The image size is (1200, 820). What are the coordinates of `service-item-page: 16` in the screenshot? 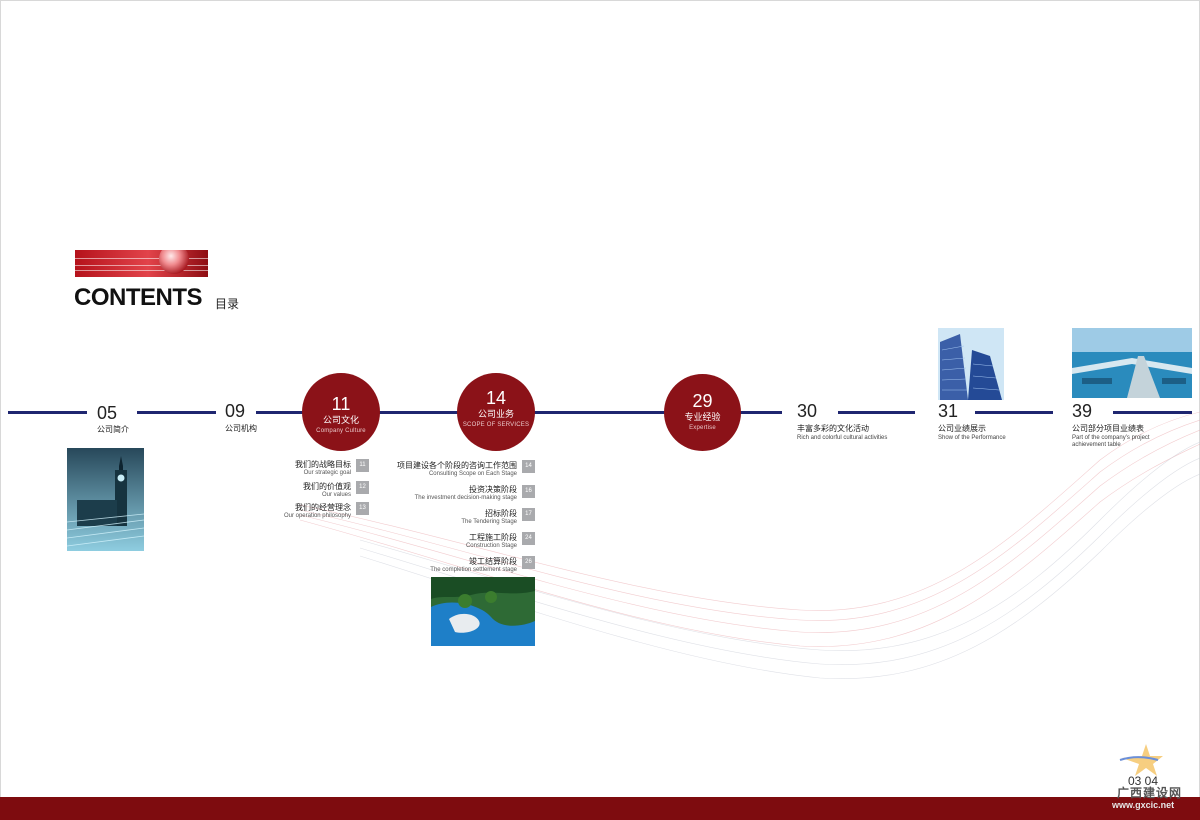 It's located at (528, 491).